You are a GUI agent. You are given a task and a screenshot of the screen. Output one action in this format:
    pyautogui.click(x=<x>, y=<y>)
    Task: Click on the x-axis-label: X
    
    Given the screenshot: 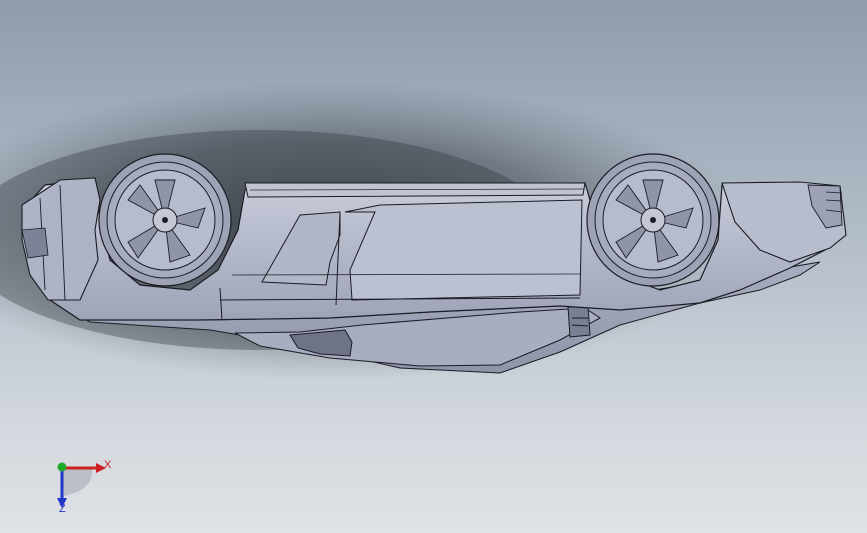 What is the action you would take?
    pyautogui.click(x=108, y=465)
    